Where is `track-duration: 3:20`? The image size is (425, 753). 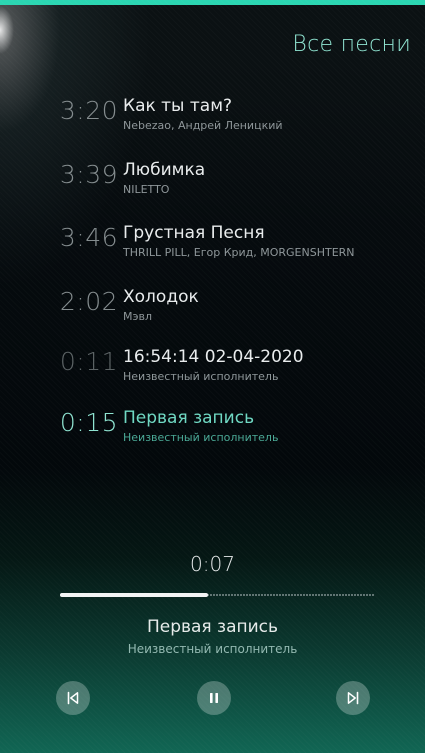 track-duration: 3:20 is located at coordinates (88, 110).